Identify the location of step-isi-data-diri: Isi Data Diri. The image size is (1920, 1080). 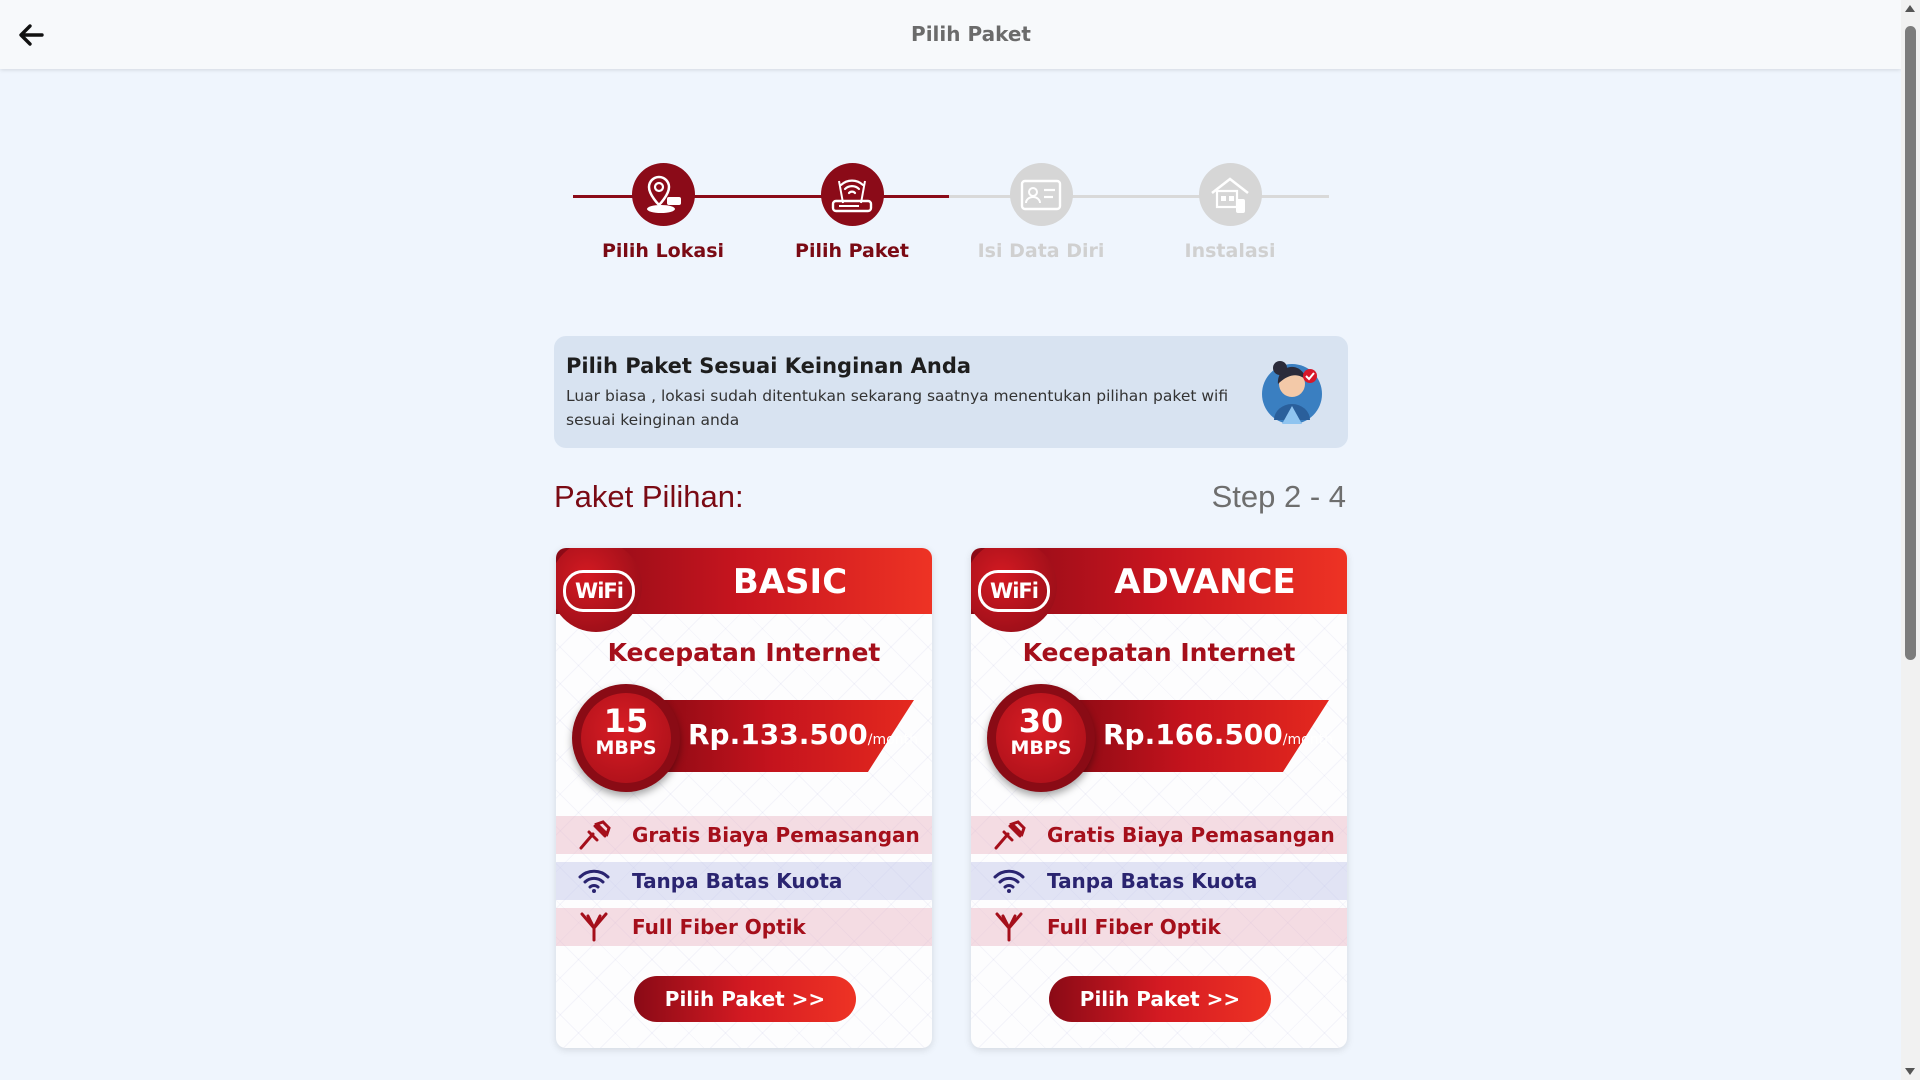
(1041, 212).